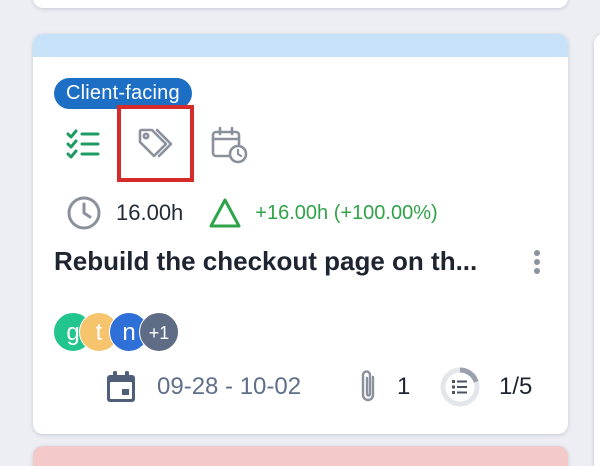 Image resolution: width=600 pixels, height=466 pixels. I want to click on checklist-button, so click(83, 144).